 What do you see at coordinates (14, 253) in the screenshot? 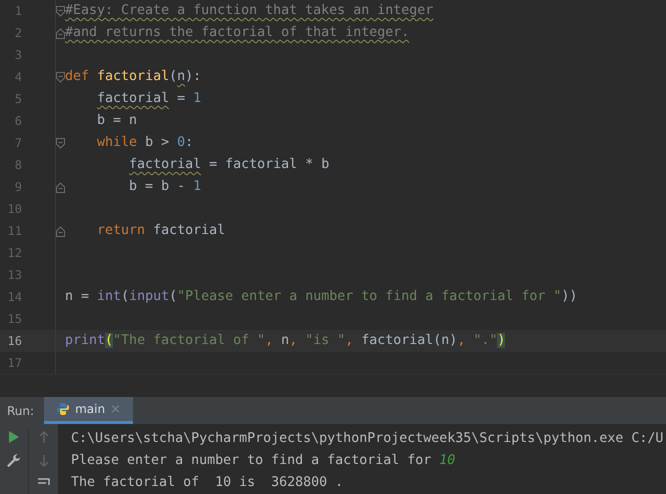
I see `line-number: 12` at bounding box center [14, 253].